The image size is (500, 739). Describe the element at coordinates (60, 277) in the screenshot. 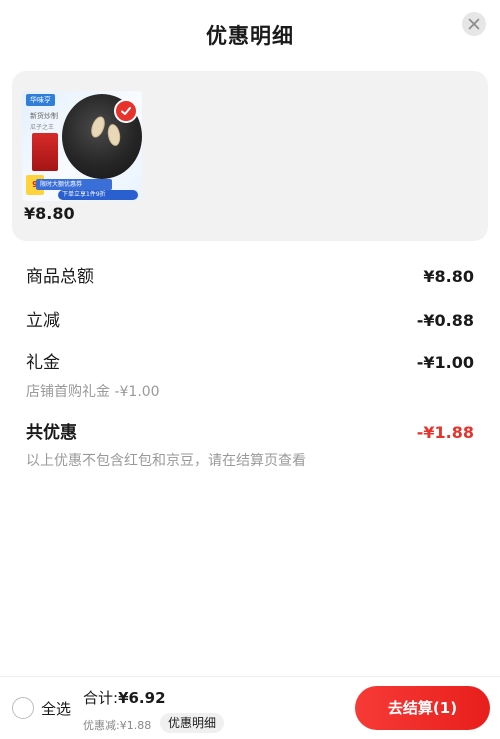

I see `goods-total-label: 商品总额` at that location.